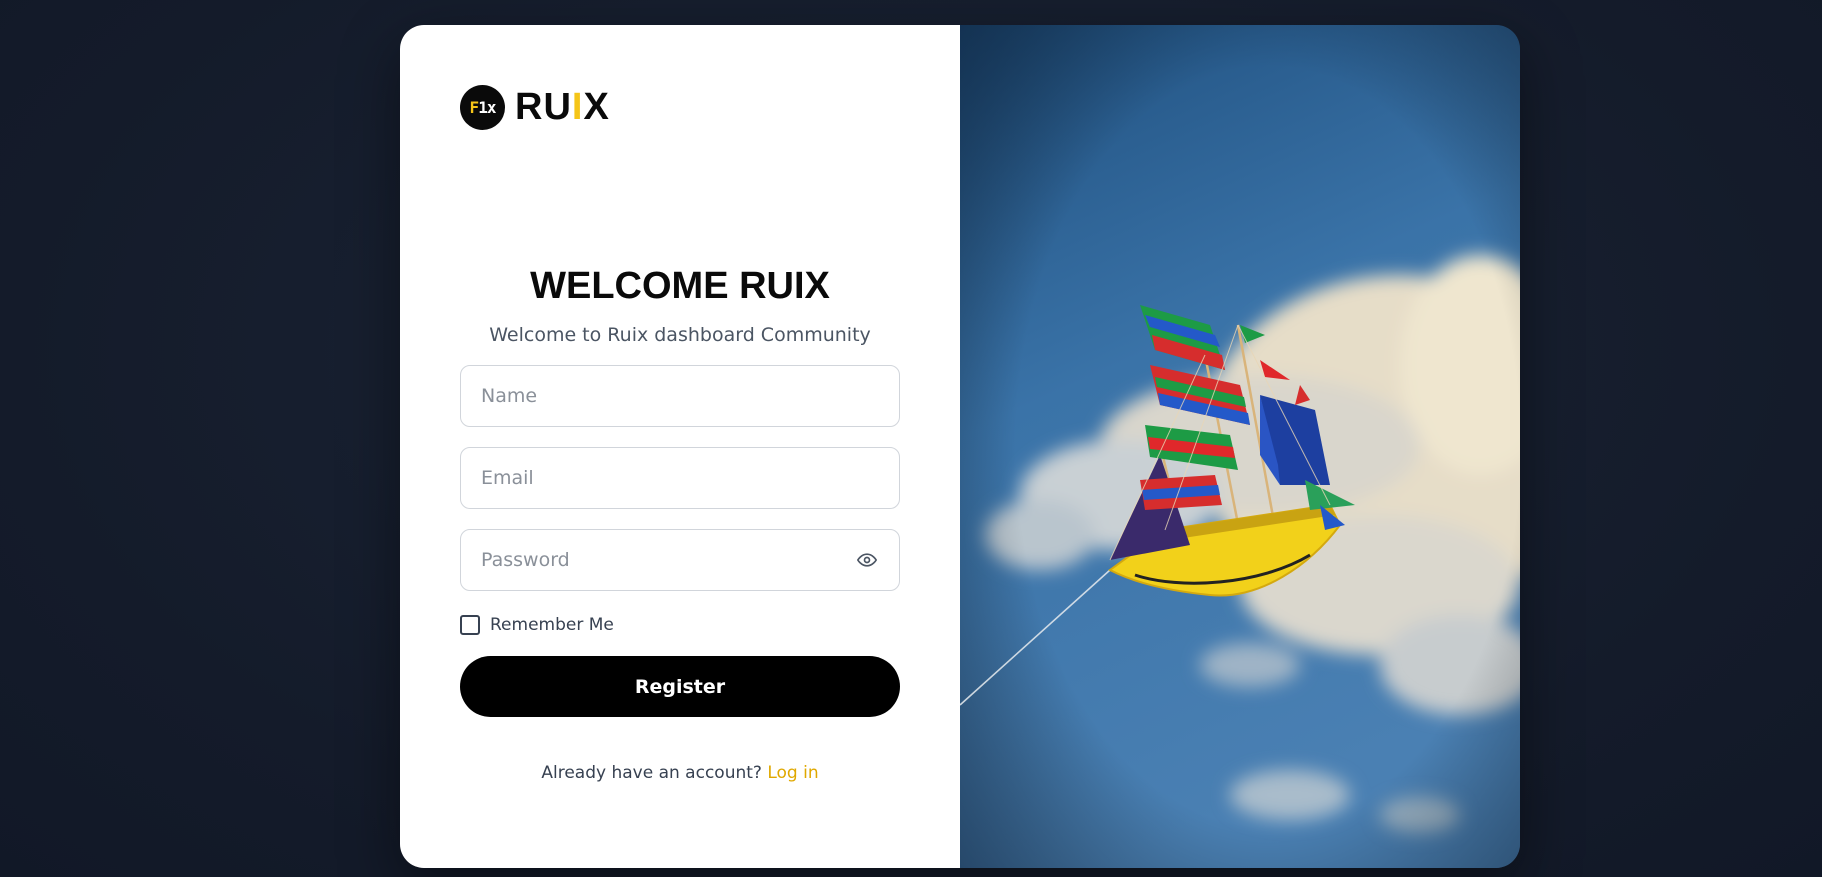  What do you see at coordinates (680, 335) in the screenshot?
I see `page-subtitle: Welcome to Ruix dashboard Community` at bounding box center [680, 335].